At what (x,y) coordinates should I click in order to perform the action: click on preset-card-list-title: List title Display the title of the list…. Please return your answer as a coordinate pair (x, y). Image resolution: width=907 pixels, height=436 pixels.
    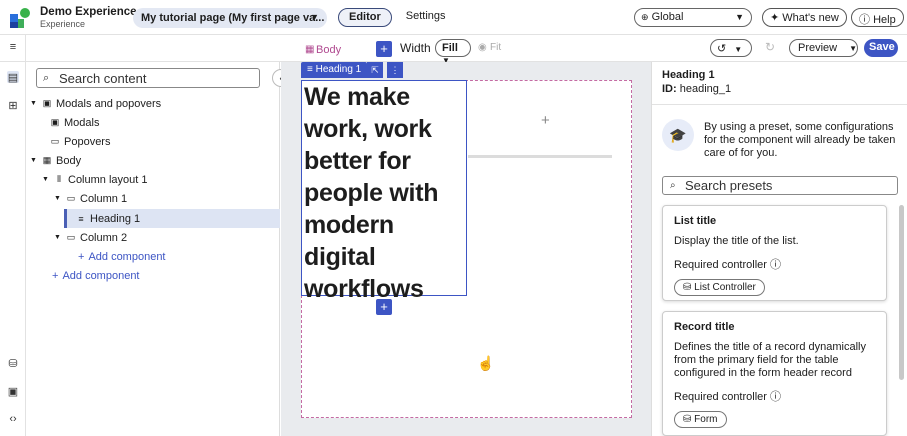
    Looking at the image, I should click on (774, 253).